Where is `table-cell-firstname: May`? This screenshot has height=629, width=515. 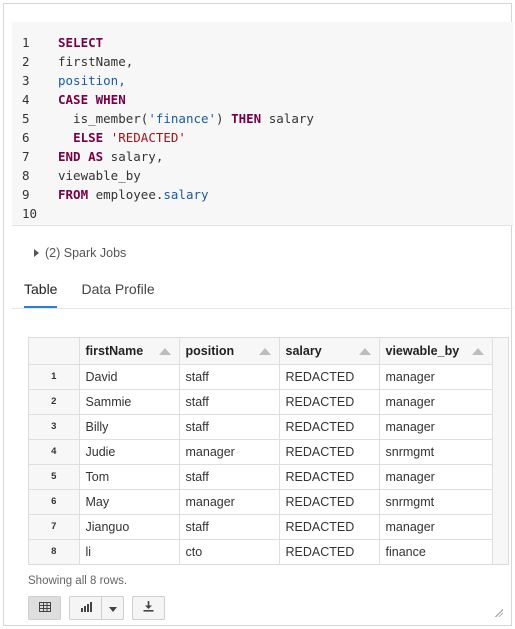 table-cell-firstname: May is located at coordinates (129, 502).